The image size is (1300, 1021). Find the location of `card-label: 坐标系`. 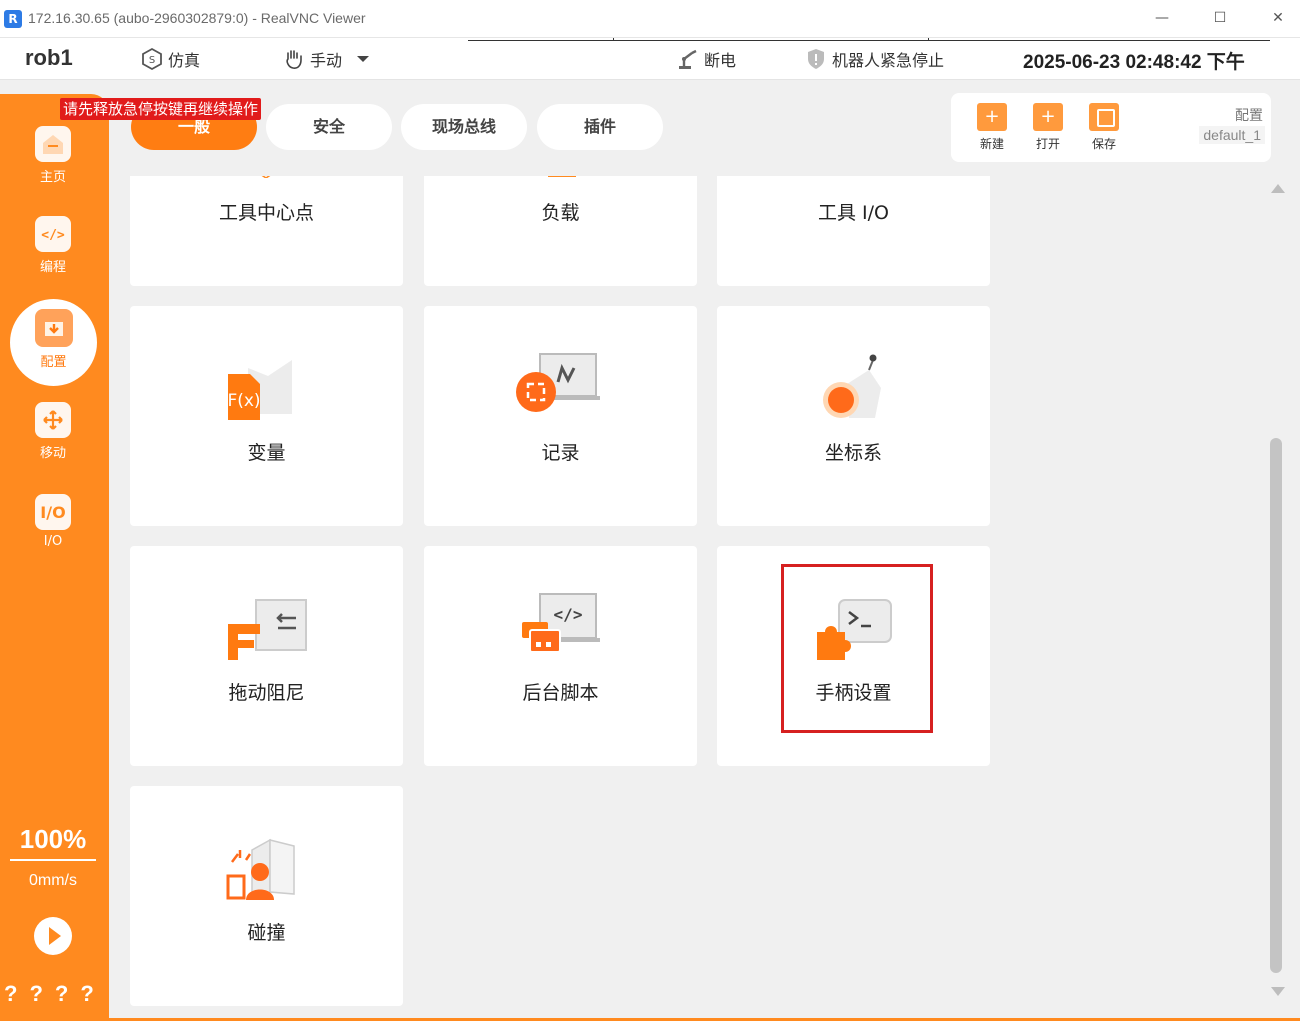

card-label: 坐标系 is located at coordinates (853, 453).